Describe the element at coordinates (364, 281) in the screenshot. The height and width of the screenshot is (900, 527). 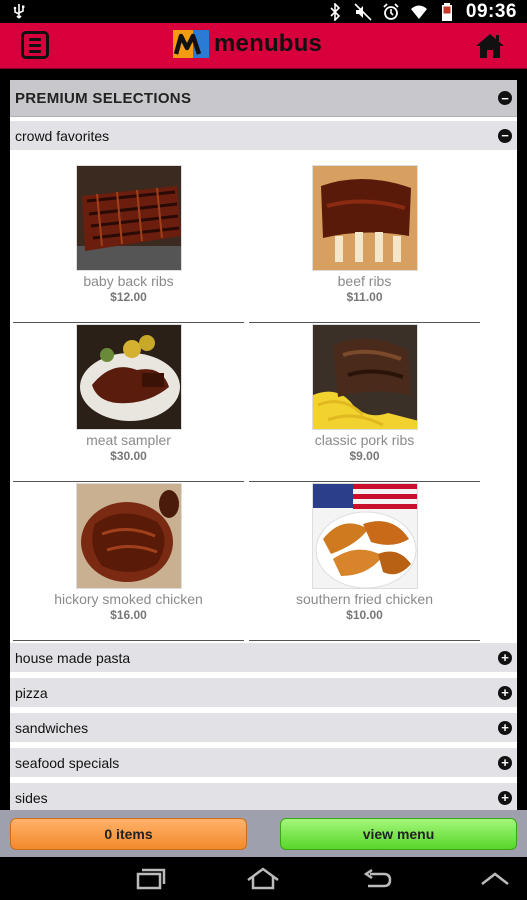
I see `item-name: beef ribs` at that location.